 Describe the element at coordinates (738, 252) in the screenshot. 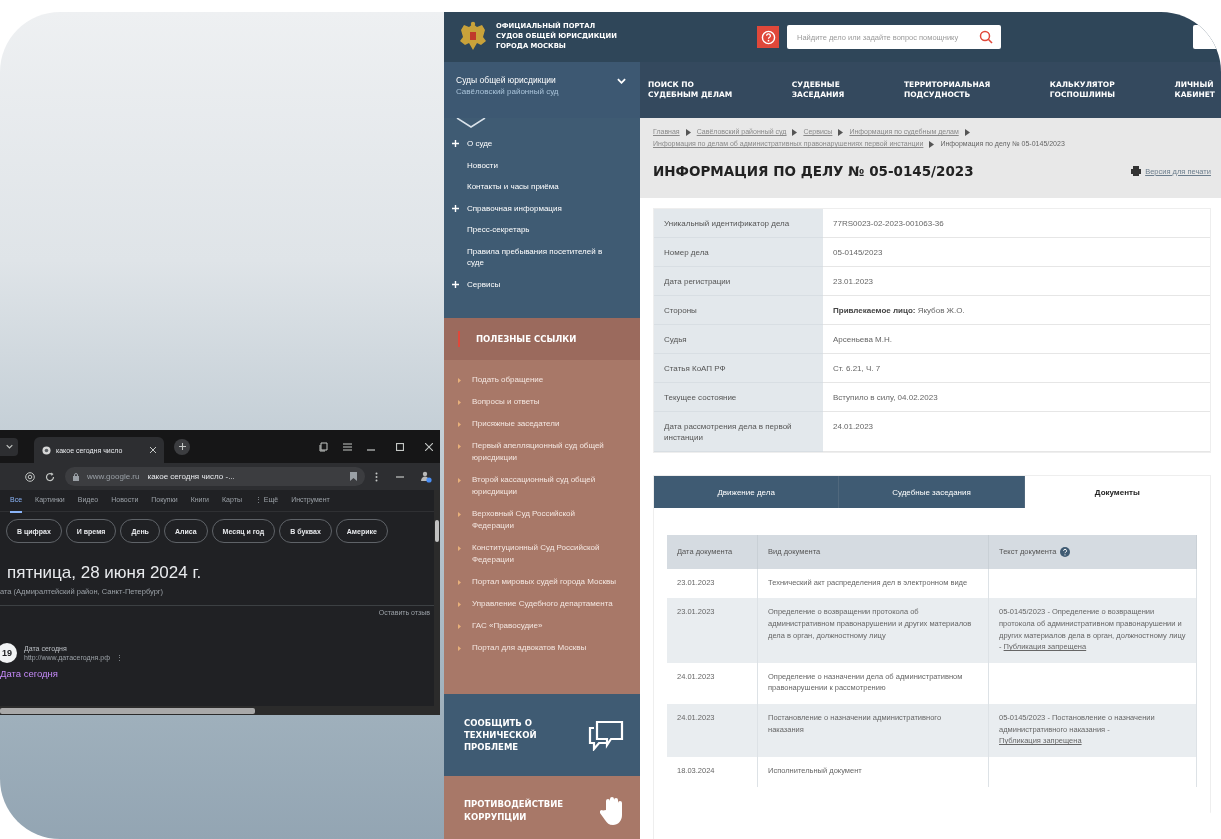

I see `field-label: Номер дела` at that location.